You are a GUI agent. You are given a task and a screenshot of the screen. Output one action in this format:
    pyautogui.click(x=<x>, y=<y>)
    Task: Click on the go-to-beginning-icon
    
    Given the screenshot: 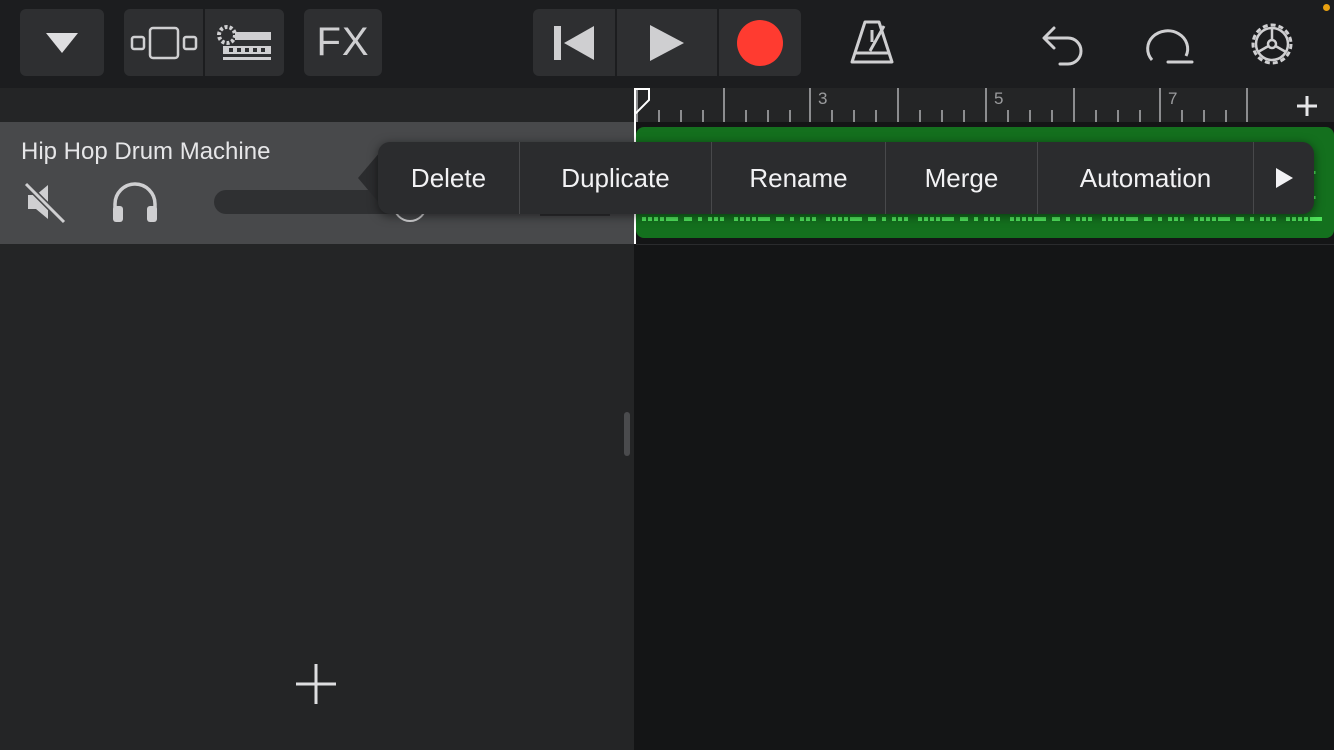 What is the action you would take?
    pyautogui.click(x=574, y=42)
    